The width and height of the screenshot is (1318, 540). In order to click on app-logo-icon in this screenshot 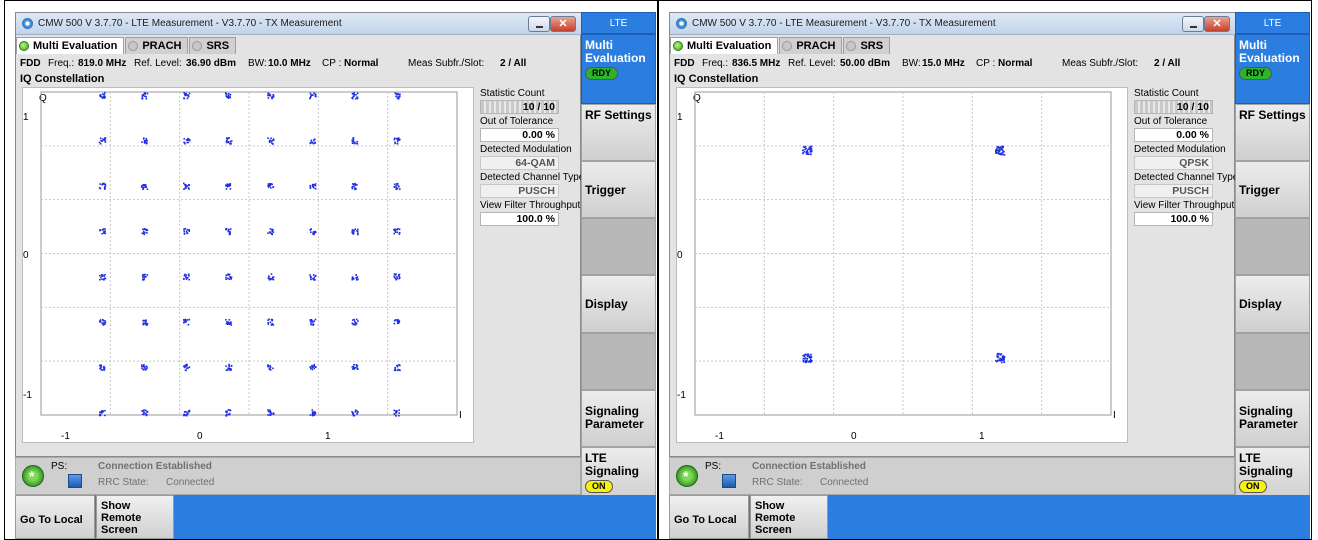, I will do `click(681, 23)`.